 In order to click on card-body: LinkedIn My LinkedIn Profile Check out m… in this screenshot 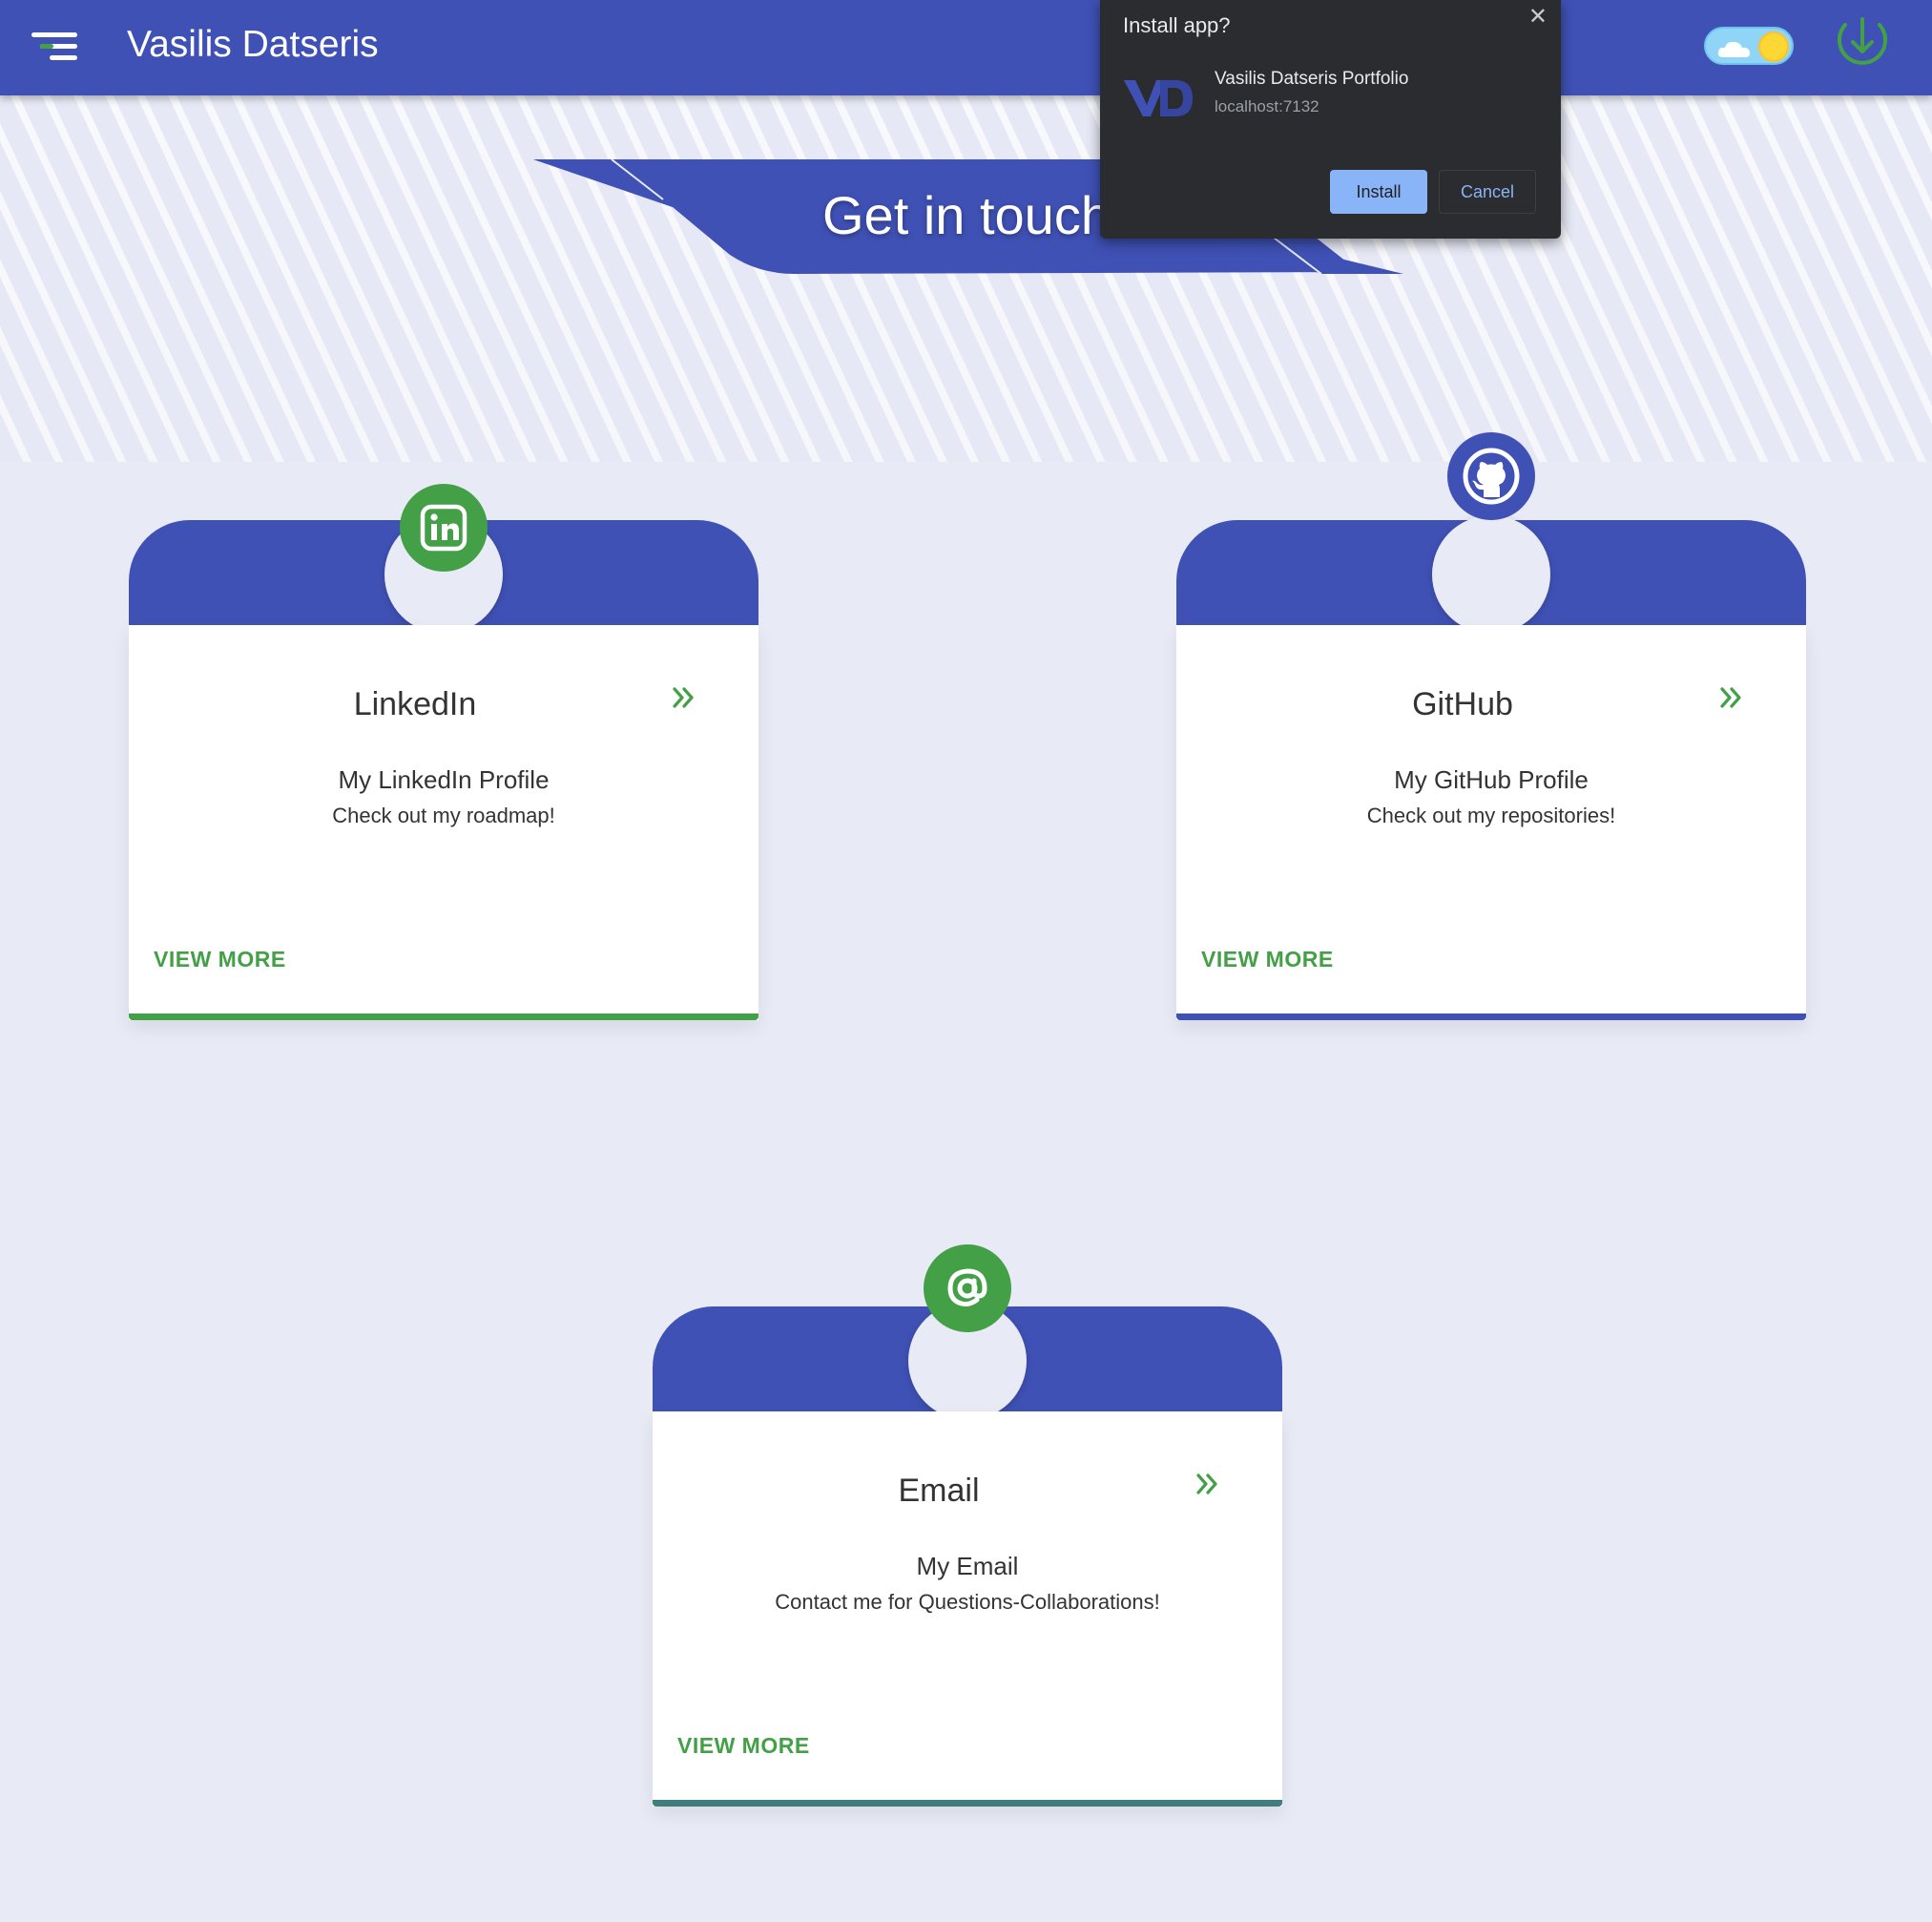, I will do `click(443, 823)`.